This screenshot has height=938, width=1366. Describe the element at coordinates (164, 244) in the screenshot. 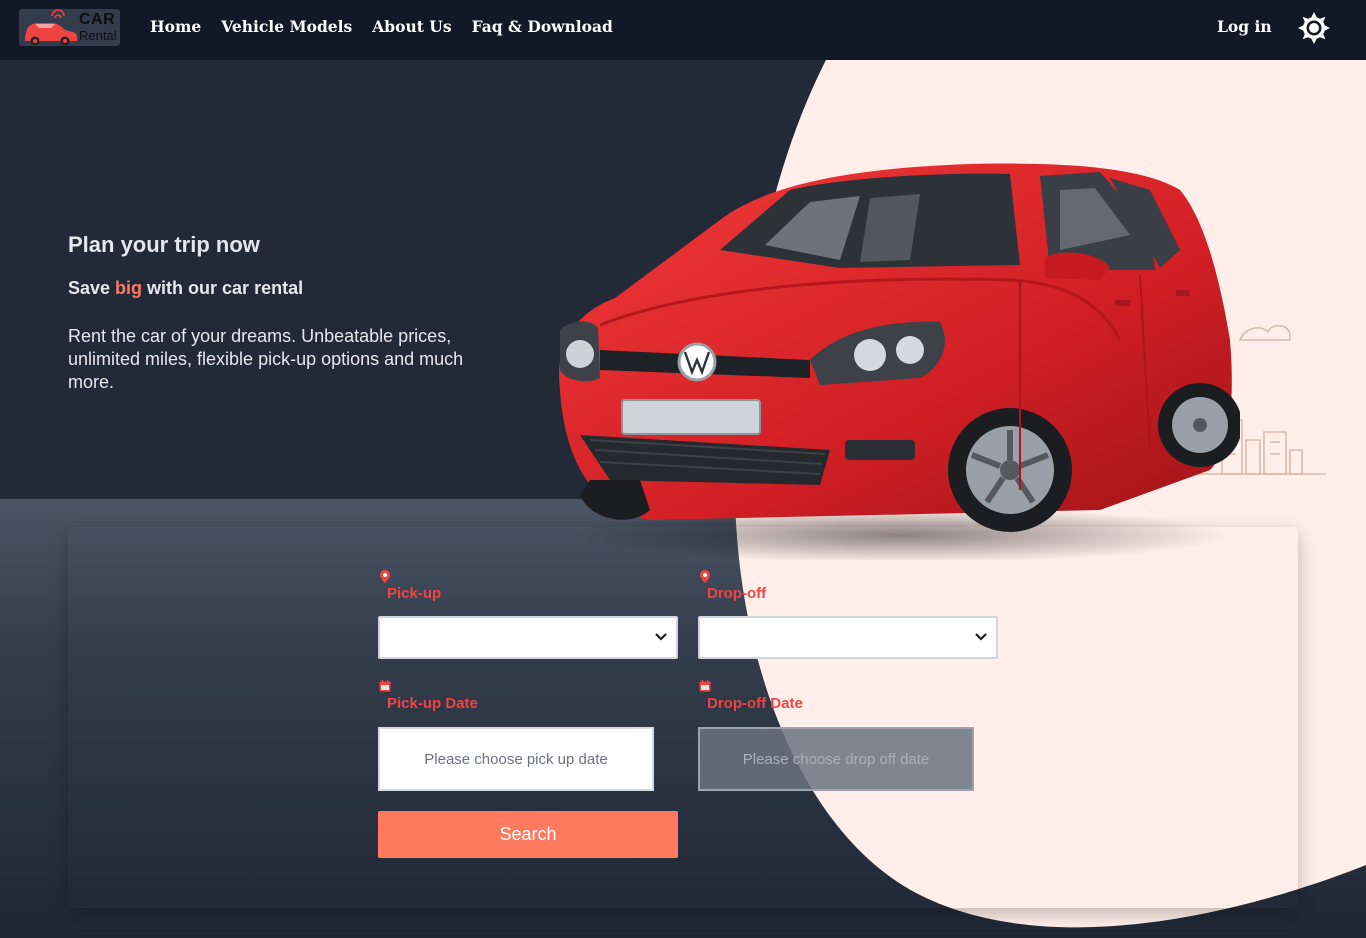

I see `hero-title: Plan your trip now` at that location.